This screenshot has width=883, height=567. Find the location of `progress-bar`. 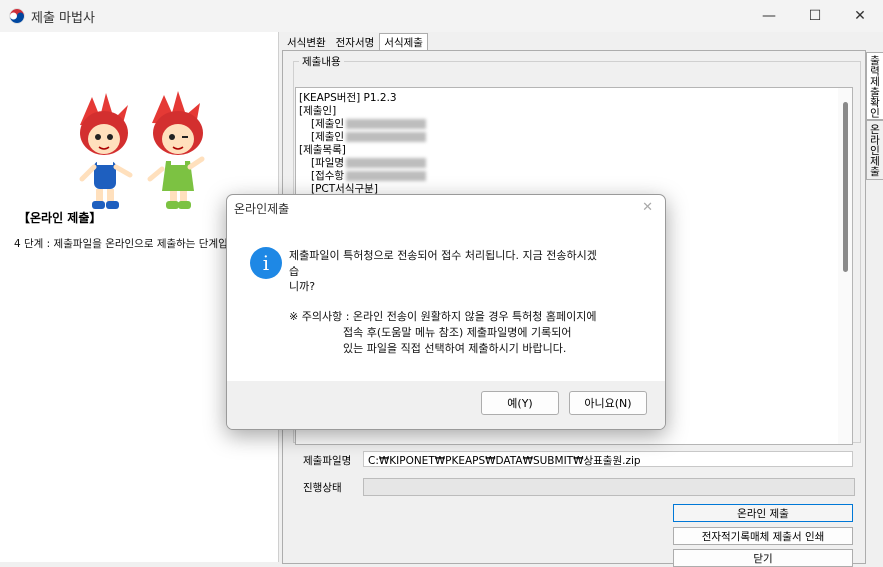

progress-bar is located at coordinates (609, 487).